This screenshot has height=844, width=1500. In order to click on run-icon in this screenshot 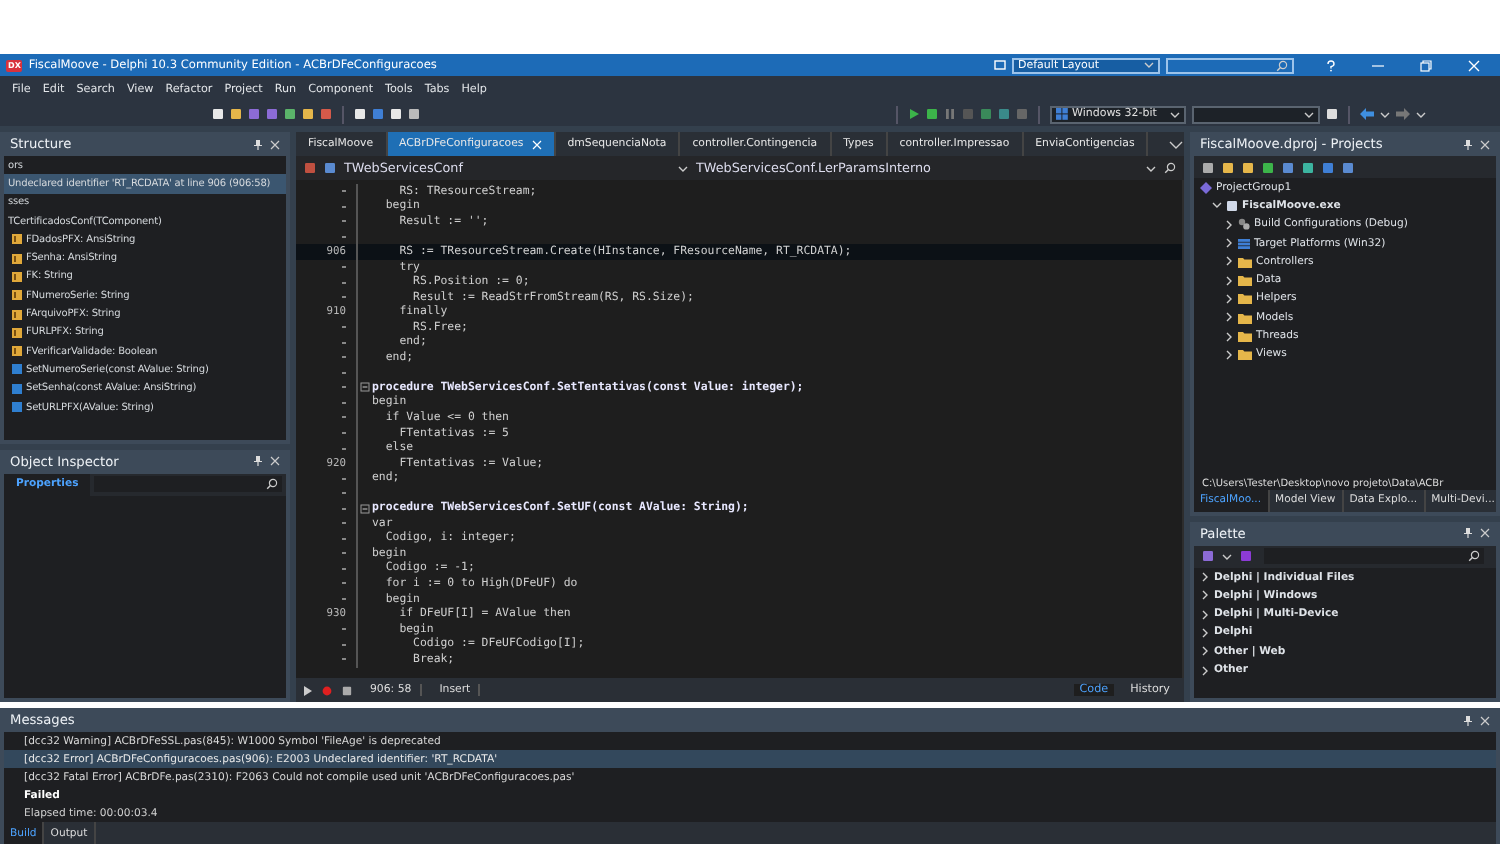, I will do `click(914, 114)`.